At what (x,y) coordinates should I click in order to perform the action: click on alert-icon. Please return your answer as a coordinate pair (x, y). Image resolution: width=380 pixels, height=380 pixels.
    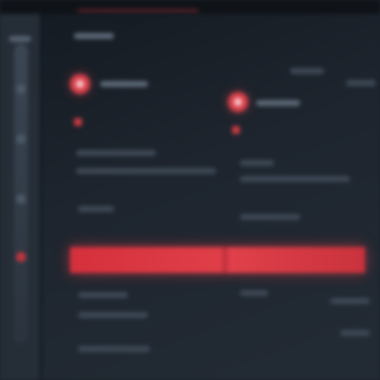
    Looking at the image, I should click on (21, 257).